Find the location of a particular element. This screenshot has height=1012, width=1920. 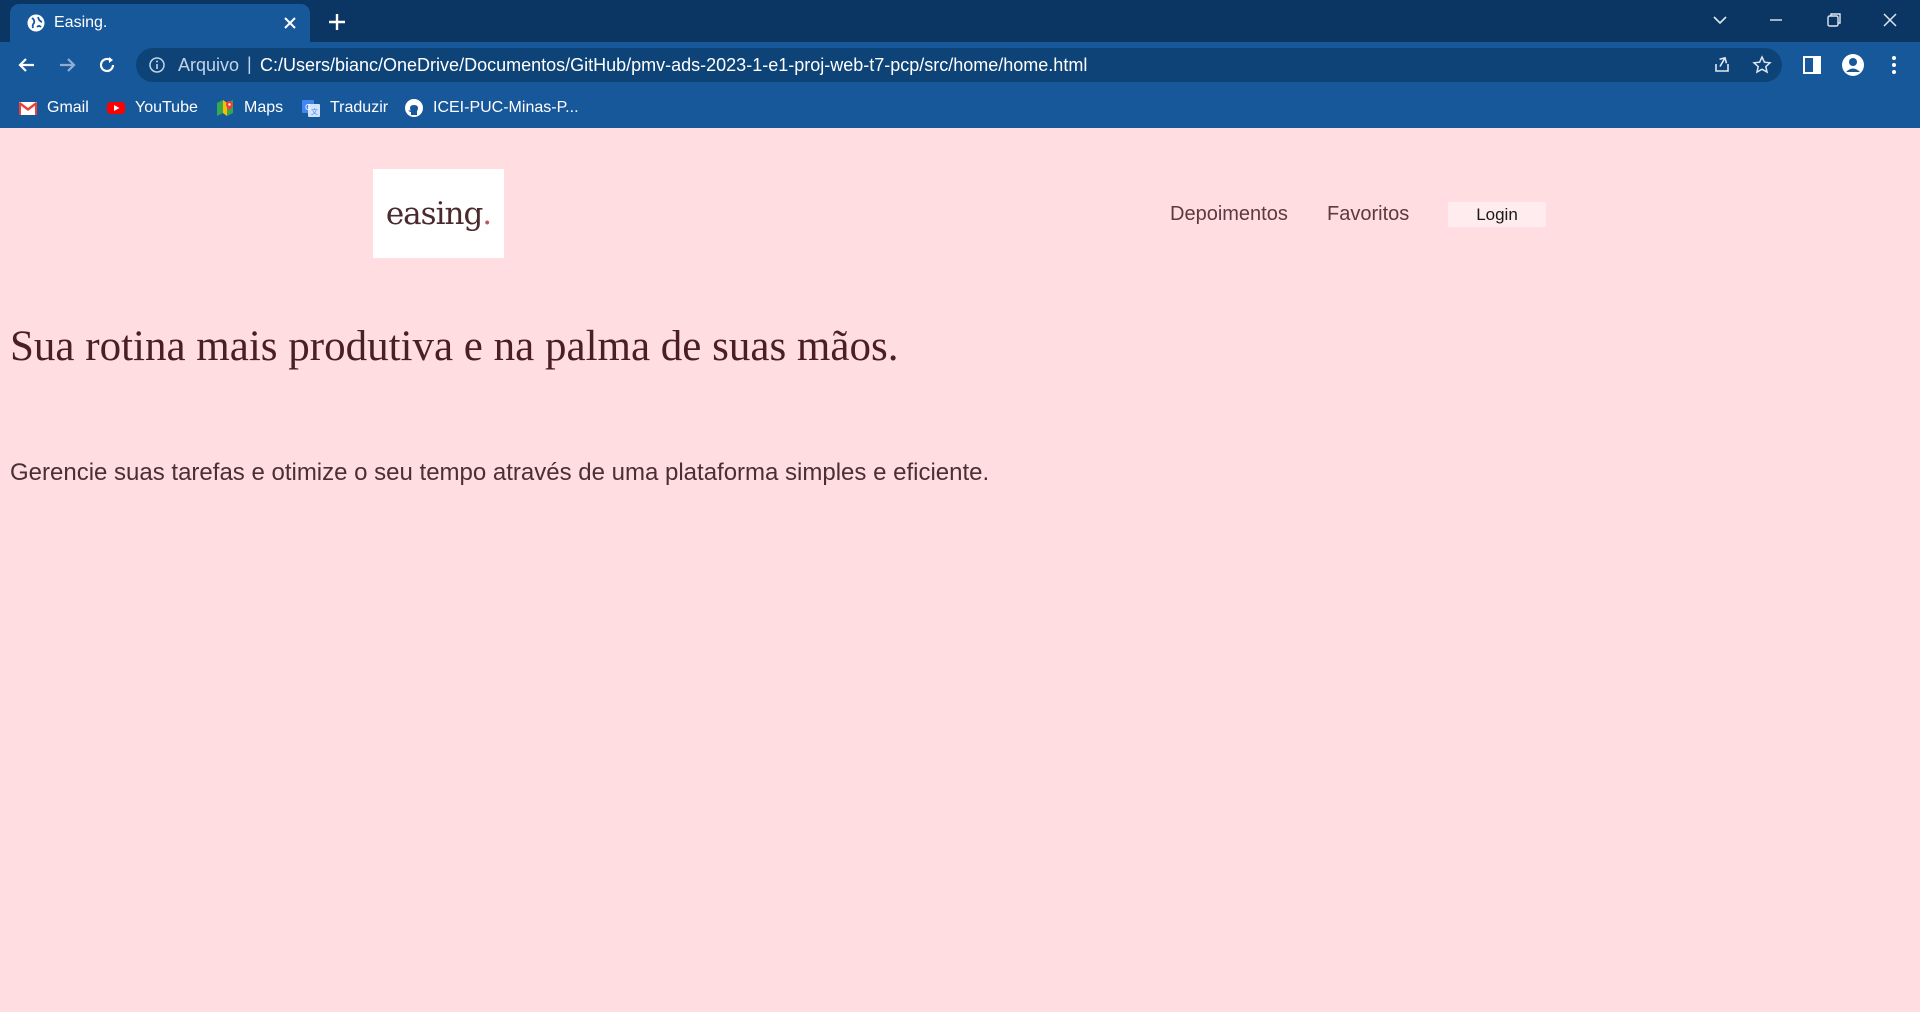

logo-text: easing. is located at coordinates (438, 213).